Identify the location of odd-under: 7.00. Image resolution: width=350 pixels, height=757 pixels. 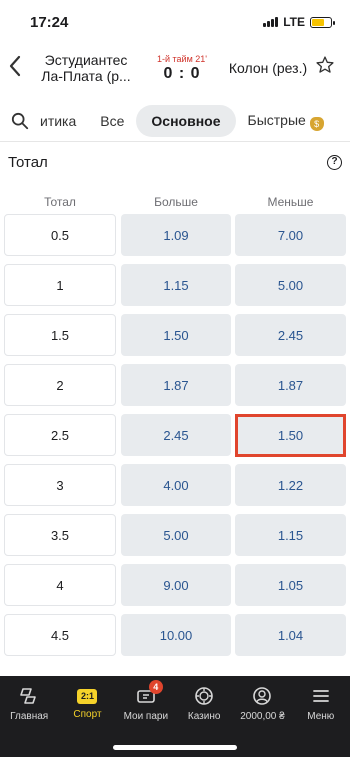
(290, 235).